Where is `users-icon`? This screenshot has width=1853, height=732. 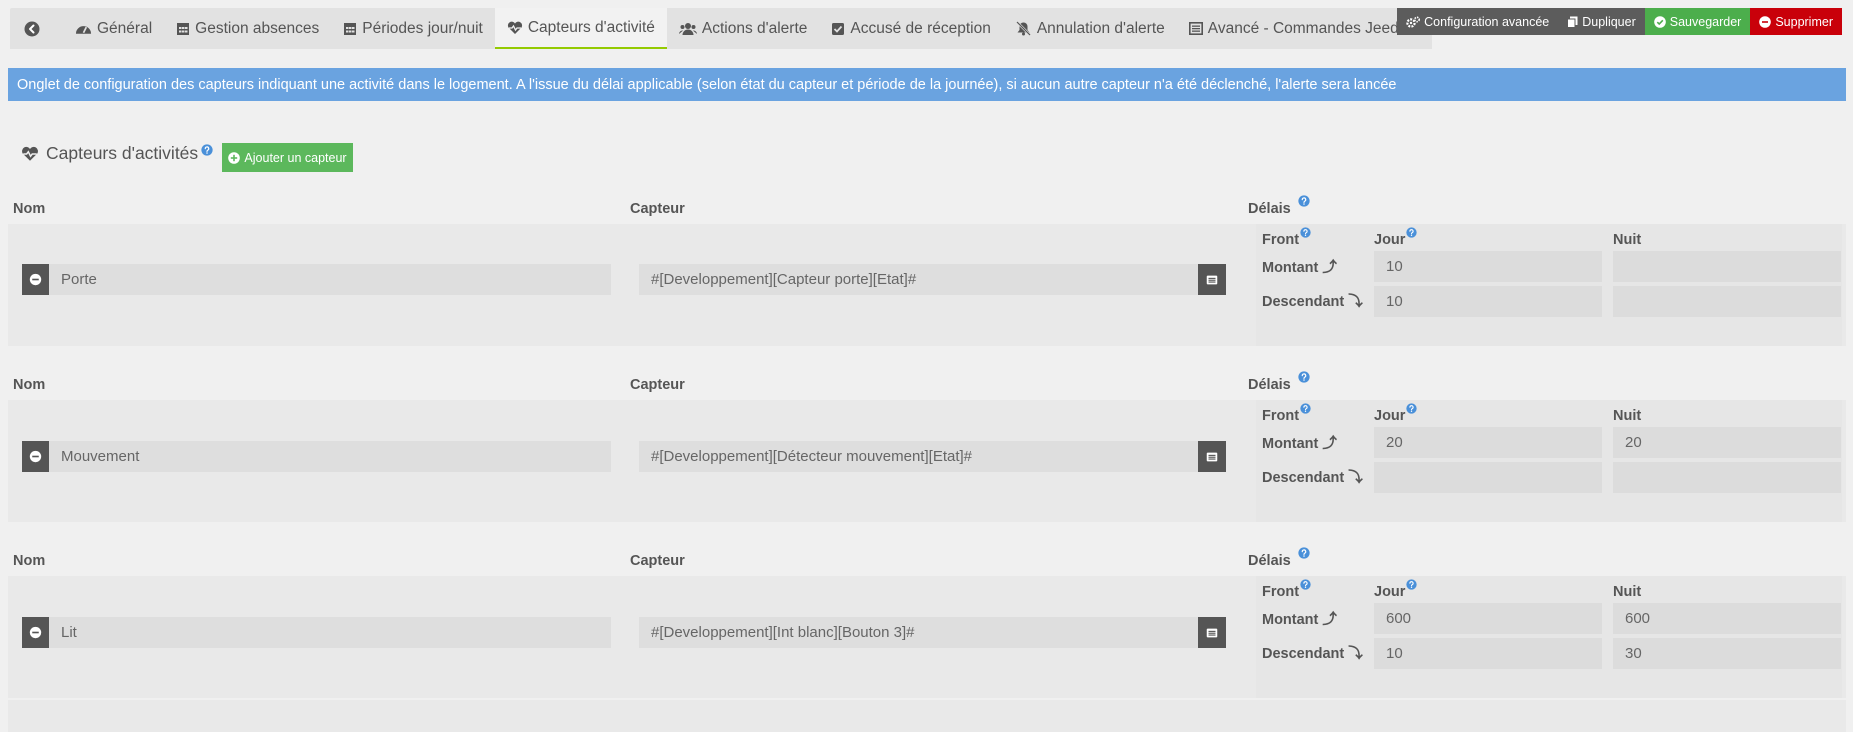
users-icon is located at coordinates (687, 28).